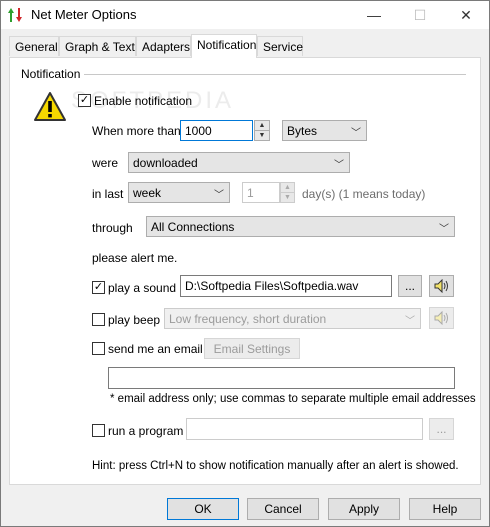 The image size is (490, 527). Describe the element at coordinates (227, 45) in the screenshot. I see `tab-label: Notification` at that location.